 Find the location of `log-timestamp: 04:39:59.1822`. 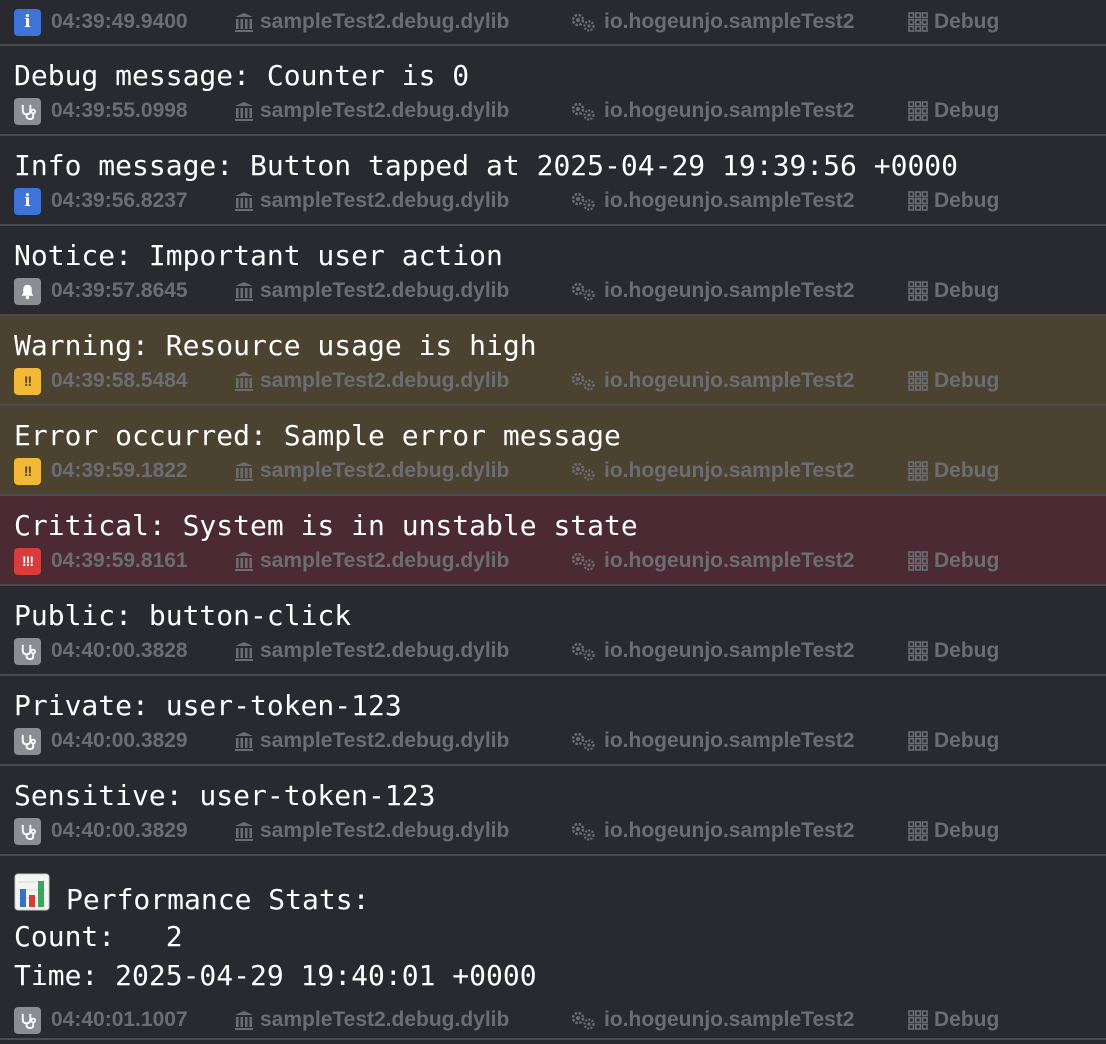

log-timestamp: 04:39:59.1822 is located at coordinates (119, 470).